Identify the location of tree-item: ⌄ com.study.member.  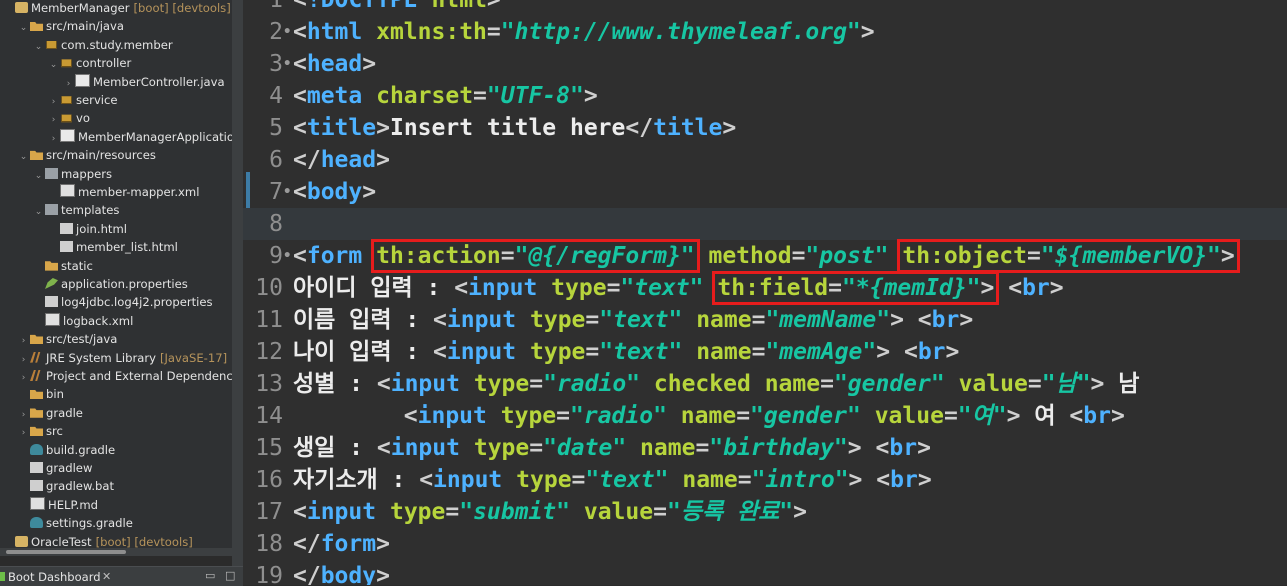
(86, 45).